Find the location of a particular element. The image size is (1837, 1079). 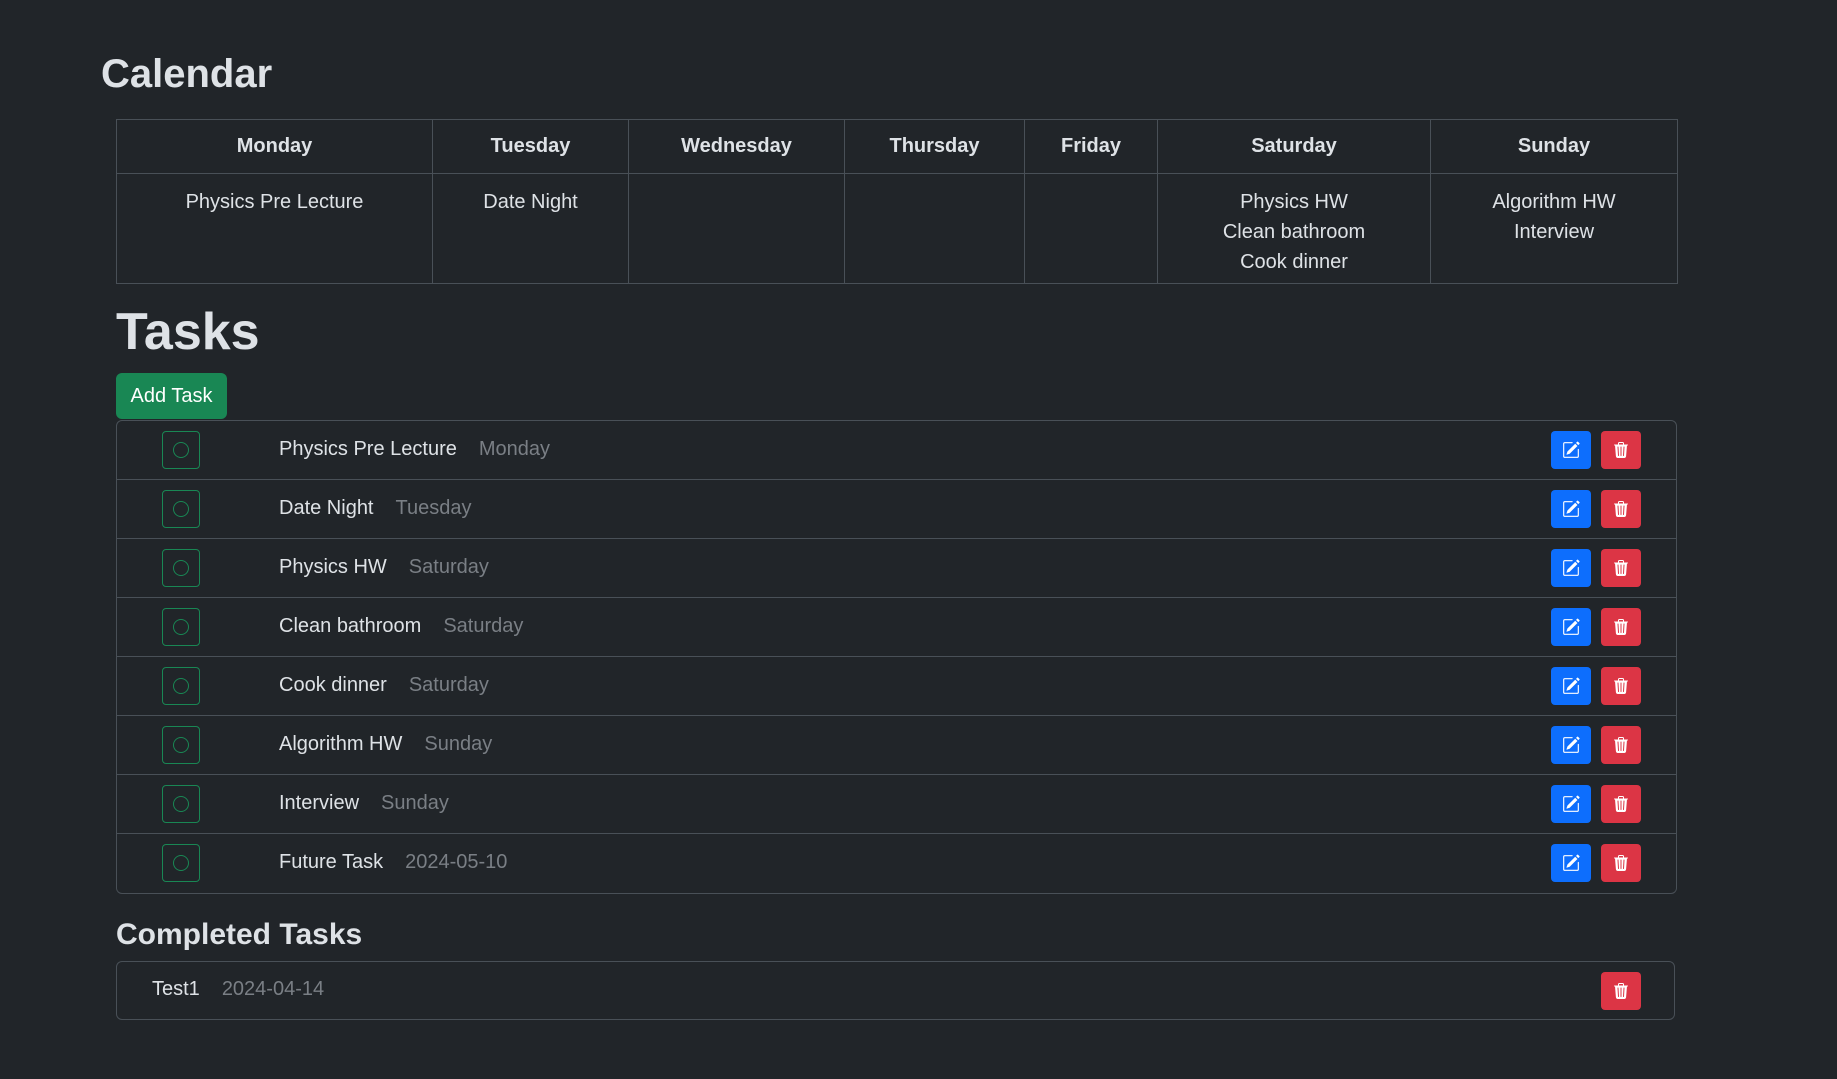

task-name: Physics HW is located at coordinates (333, 567).